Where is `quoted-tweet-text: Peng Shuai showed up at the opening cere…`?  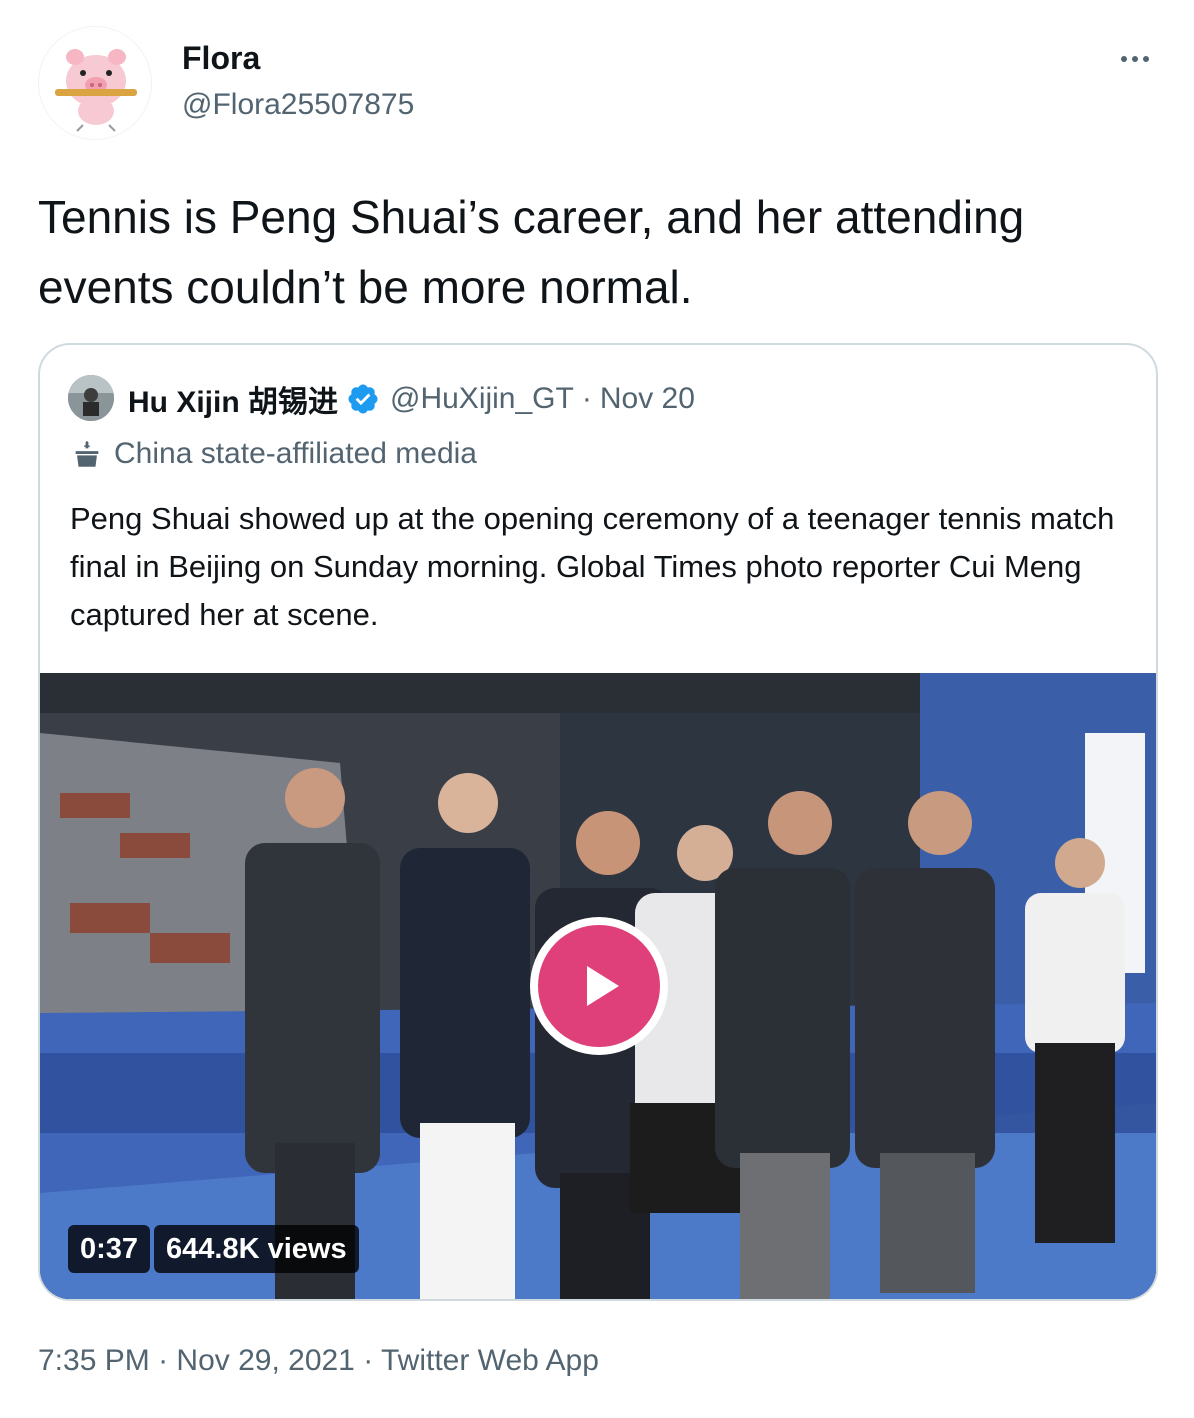 quoted-tweet-text: Peng Shuai showed up at the opening cere… is located at coordinates (592, 566).